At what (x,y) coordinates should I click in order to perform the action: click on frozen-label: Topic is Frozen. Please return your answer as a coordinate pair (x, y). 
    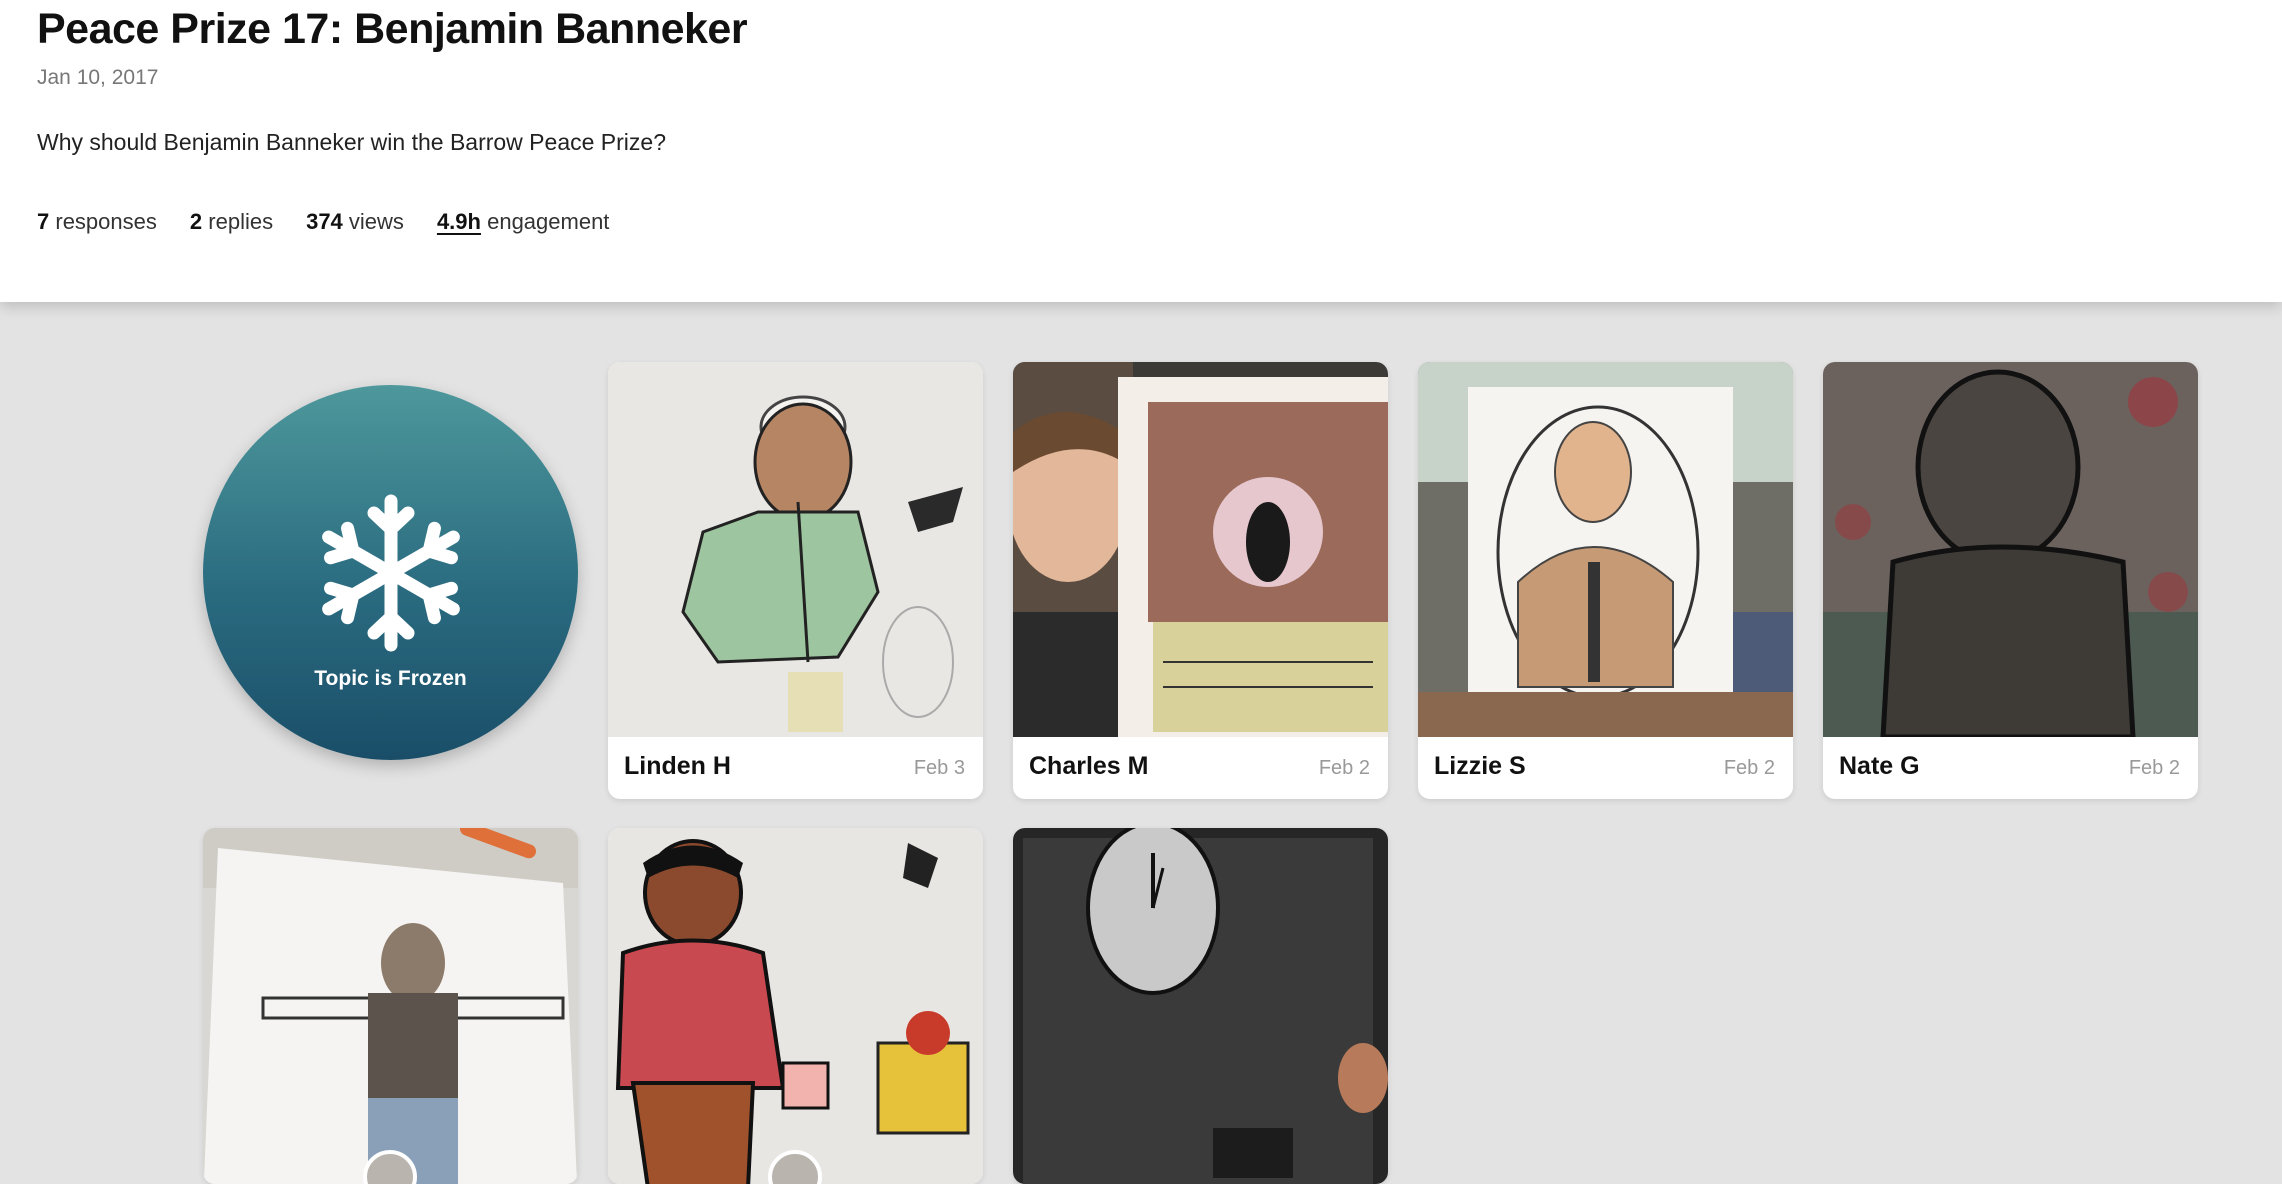
    Looking at the image, I should click on (390, 678).